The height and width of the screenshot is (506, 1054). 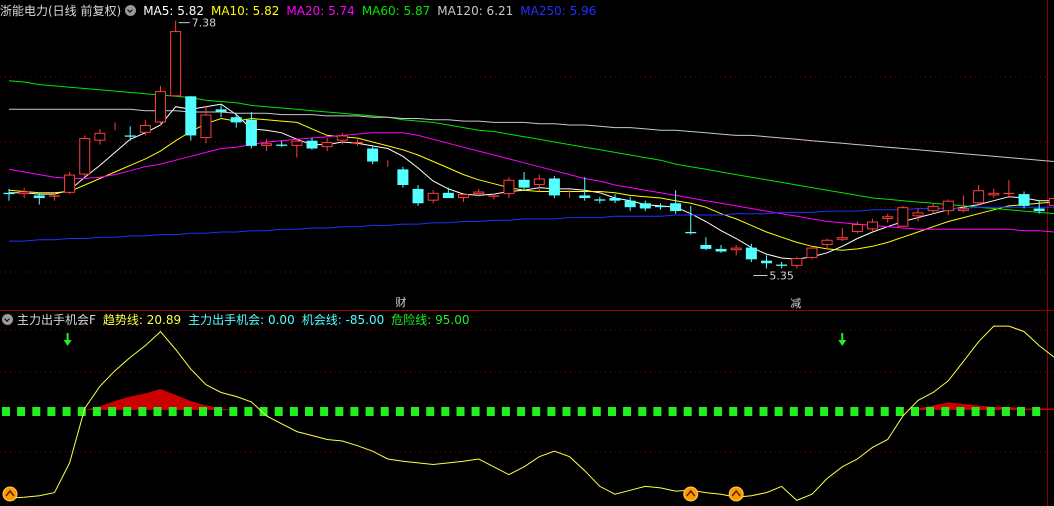 I want to click on opportunity-area, so click(x=160, y=399).